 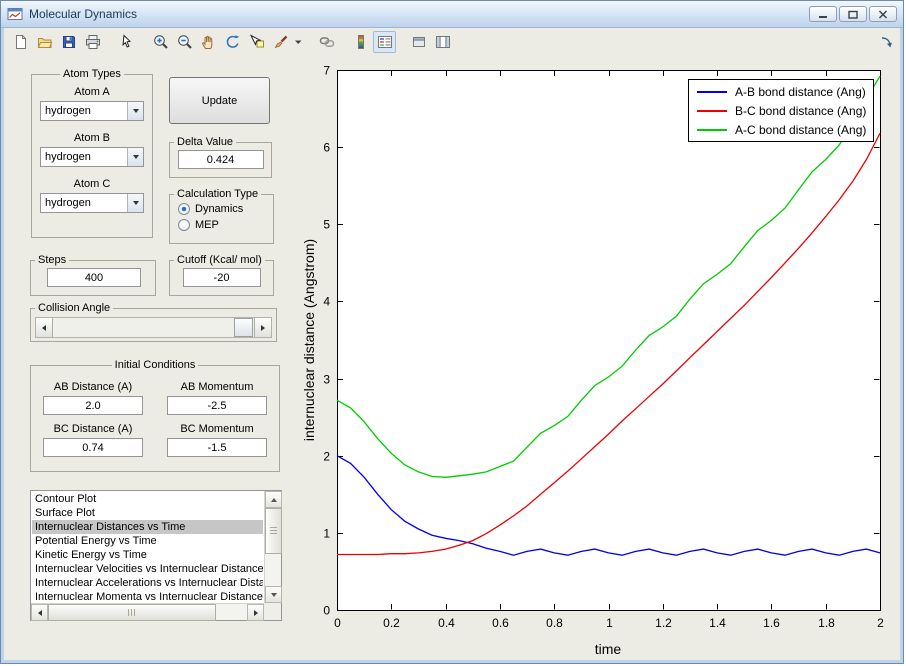 What do you see at coordinates (225, 209) in the screenshot?
I see `dynamics-radio-row: Dynamics` at bounding box center [225, 209].